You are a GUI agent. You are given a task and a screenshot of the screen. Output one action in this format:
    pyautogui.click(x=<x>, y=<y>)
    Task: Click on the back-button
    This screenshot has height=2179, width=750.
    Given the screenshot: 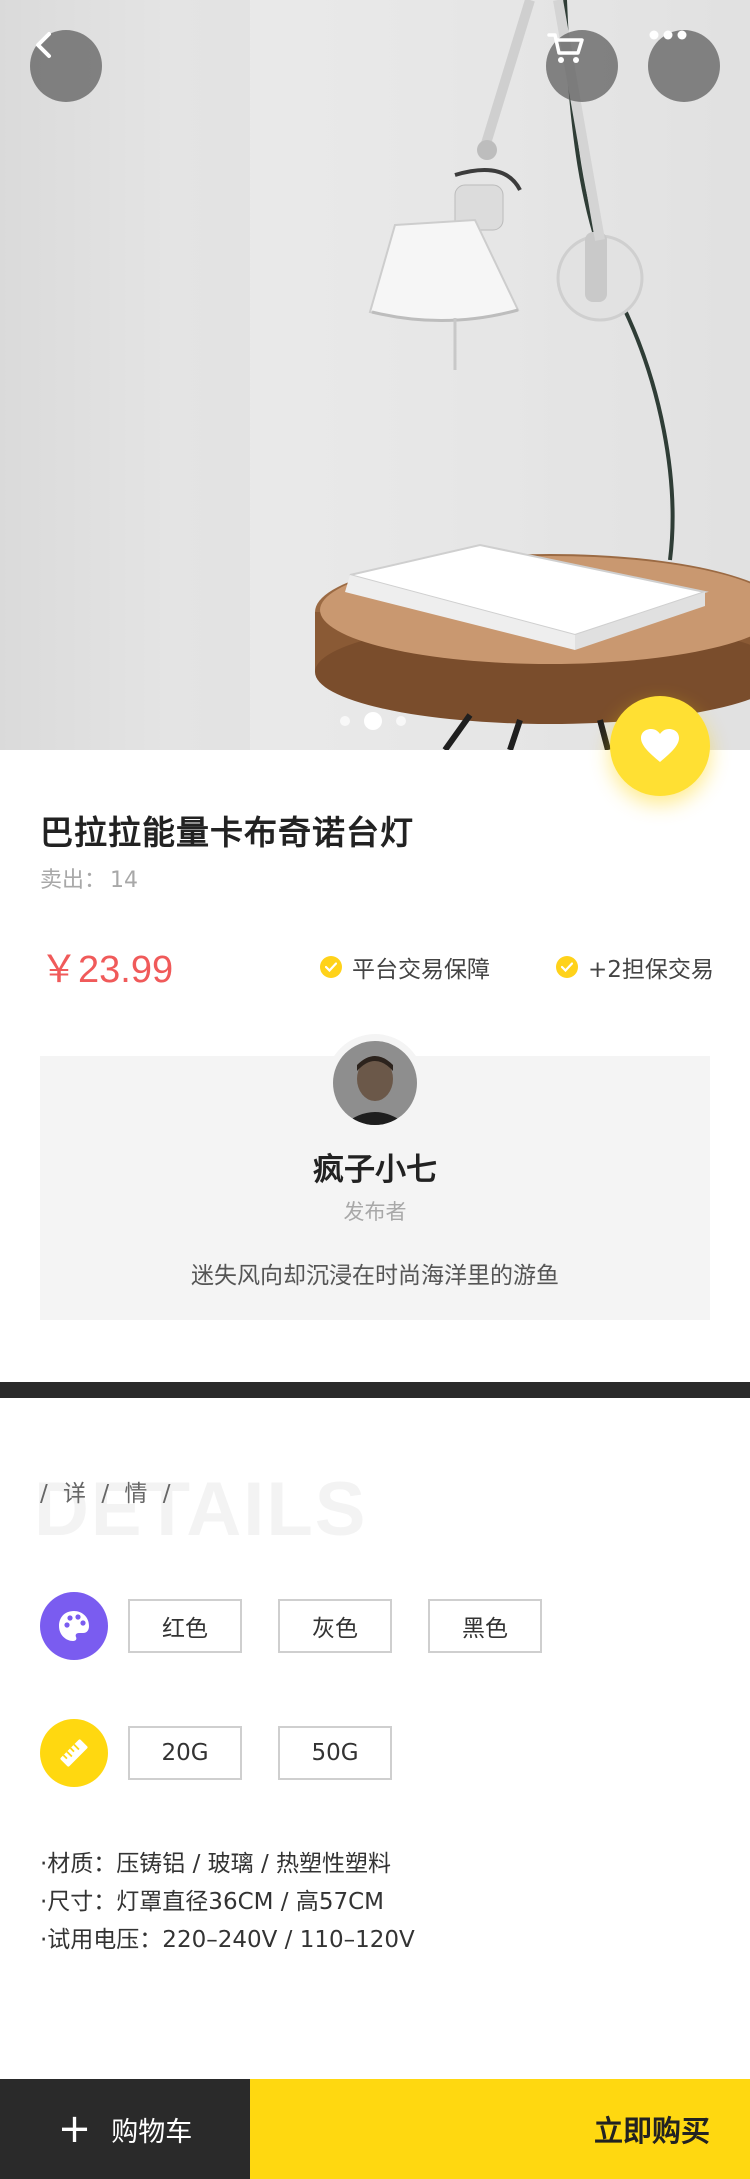 What is the action you would take?
    pyautogui.click(x=66, y=66)
    